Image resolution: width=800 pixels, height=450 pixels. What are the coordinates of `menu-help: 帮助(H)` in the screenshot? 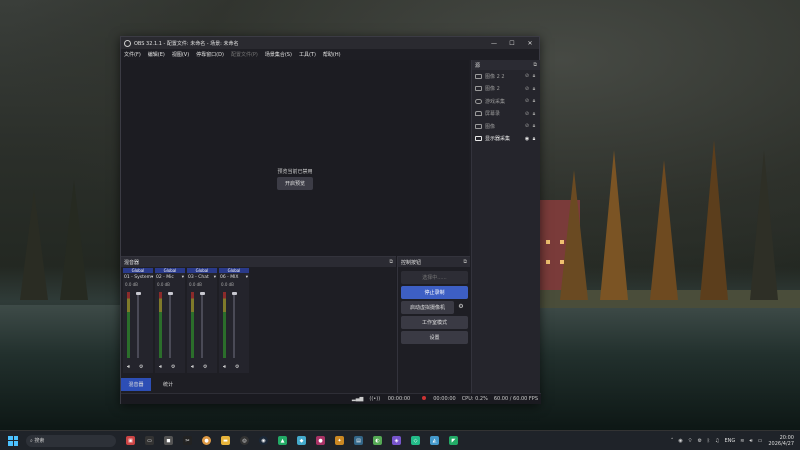 It's located at (332, 54).